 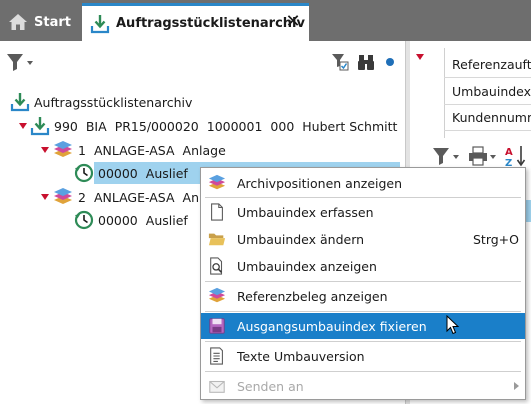 I want to click on menu-item-label: Umbauindex ändern, so click(x=301, y=239).